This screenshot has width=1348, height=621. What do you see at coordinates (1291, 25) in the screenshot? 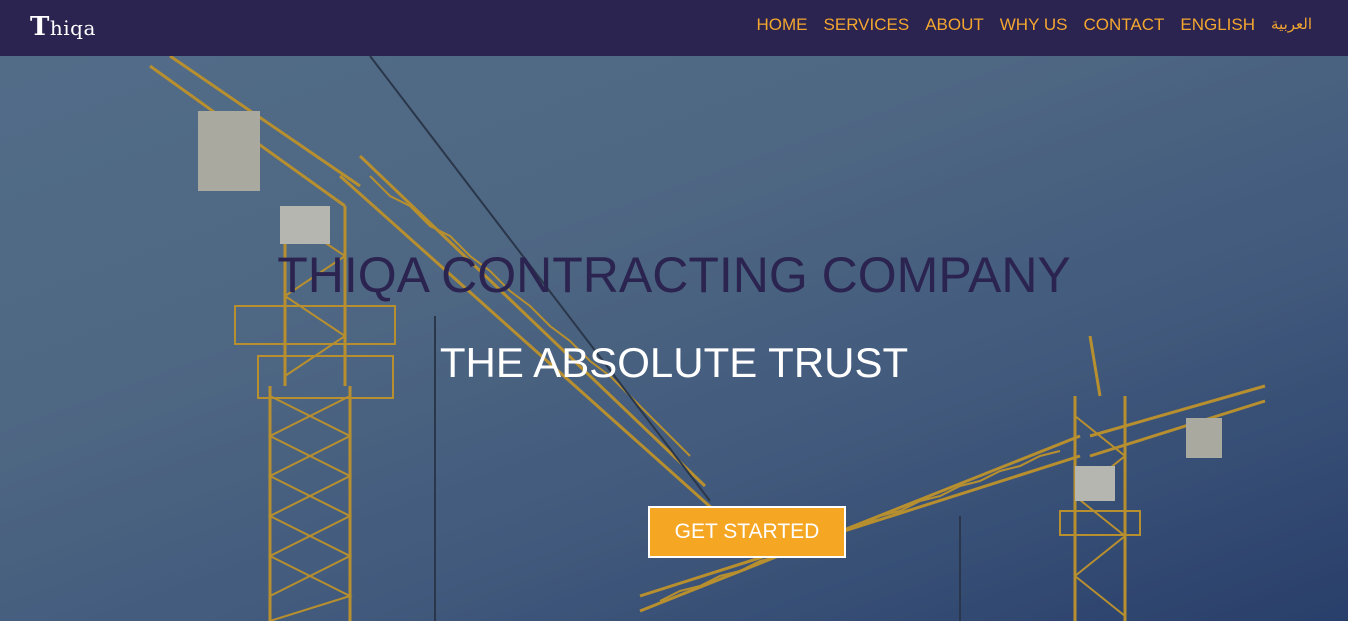
I see `nav-arabic-link: العربية` at bounding box center [1291, 25].